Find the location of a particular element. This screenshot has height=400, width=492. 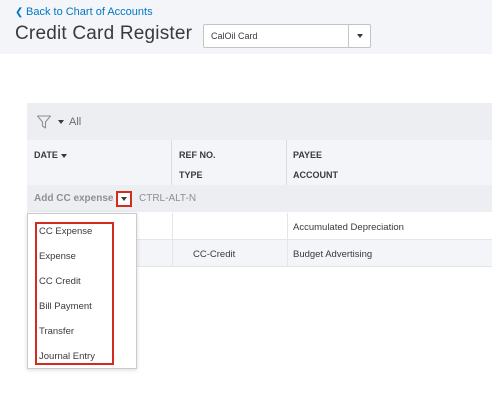

back-link-label: Back to Chart of Accounts is located at coordinates (89, 12).